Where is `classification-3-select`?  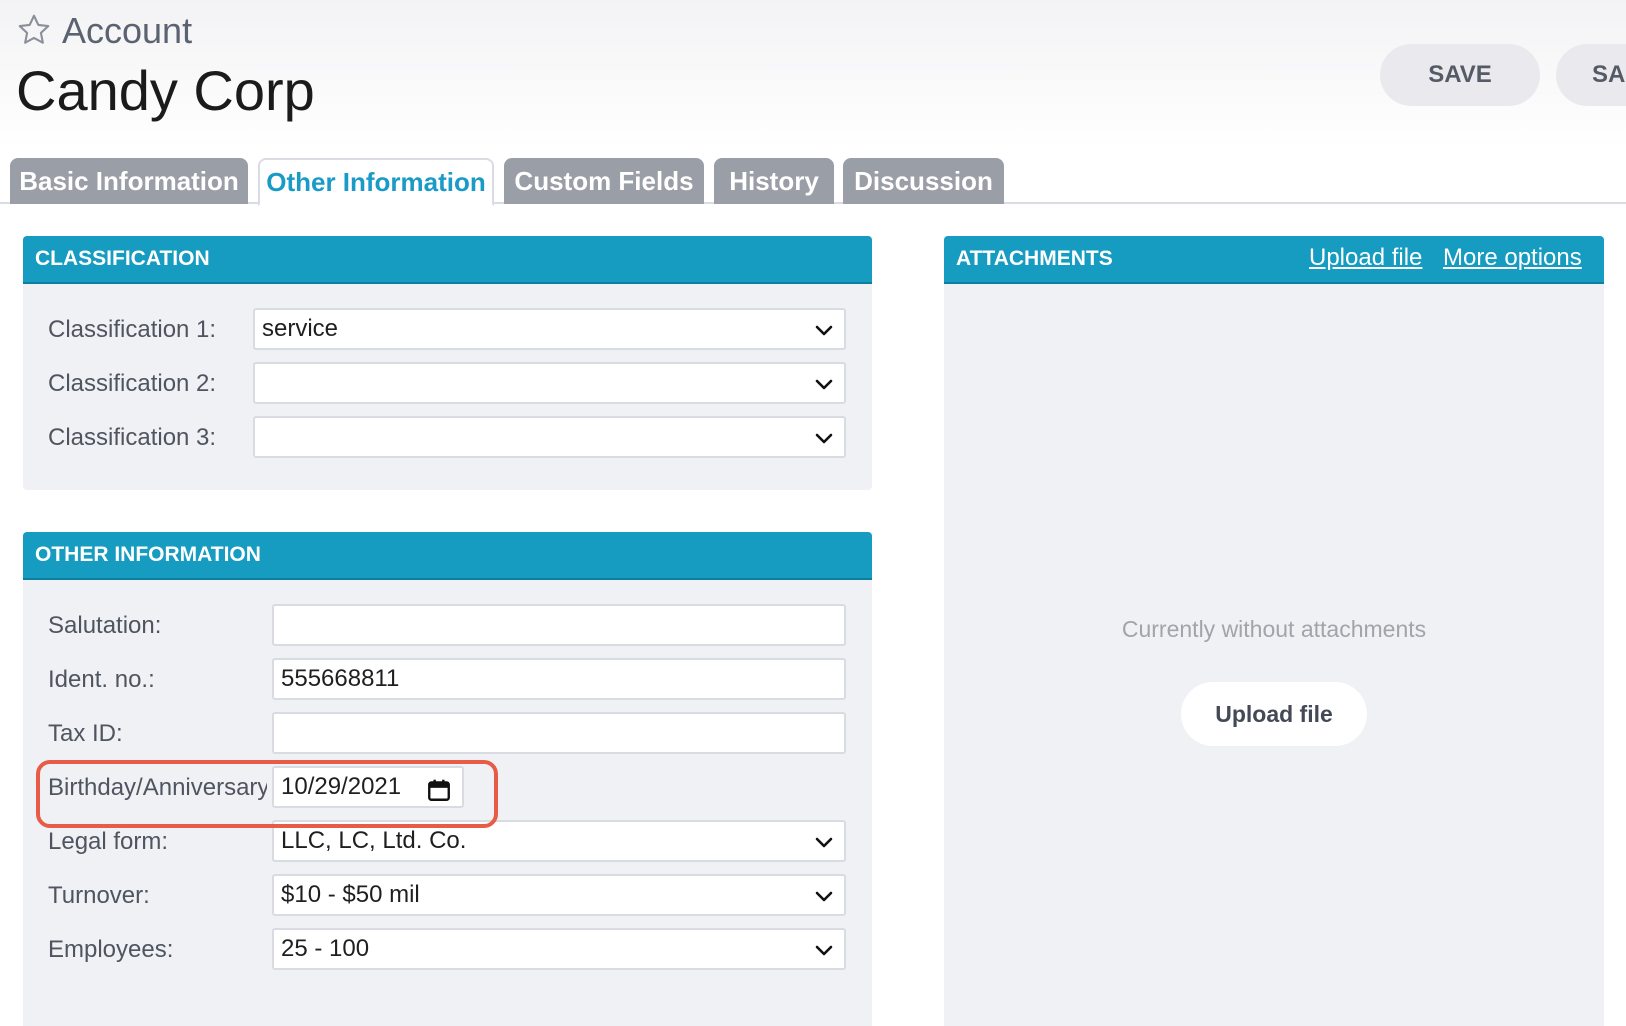 classification-3-select is located at coordinates (549, 437).